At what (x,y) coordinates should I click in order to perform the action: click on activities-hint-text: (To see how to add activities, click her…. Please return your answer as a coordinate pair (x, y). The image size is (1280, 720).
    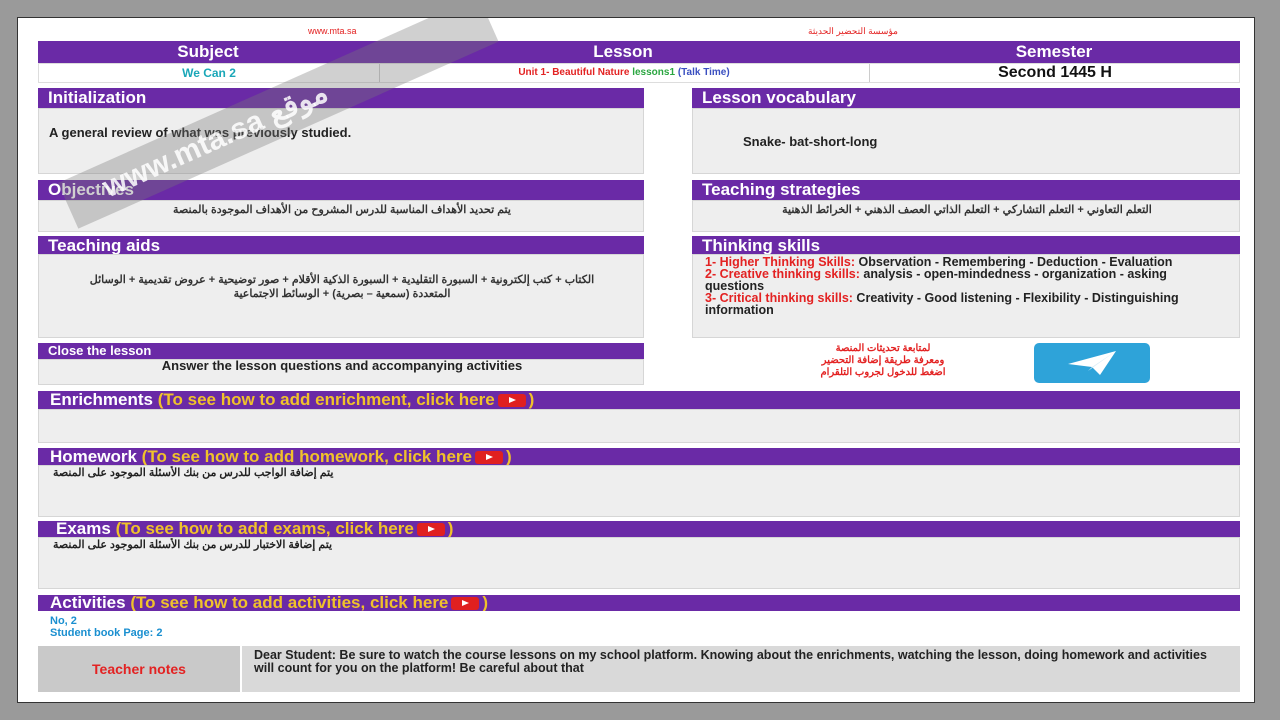
    Looking at the image, I should click on (289, 603).